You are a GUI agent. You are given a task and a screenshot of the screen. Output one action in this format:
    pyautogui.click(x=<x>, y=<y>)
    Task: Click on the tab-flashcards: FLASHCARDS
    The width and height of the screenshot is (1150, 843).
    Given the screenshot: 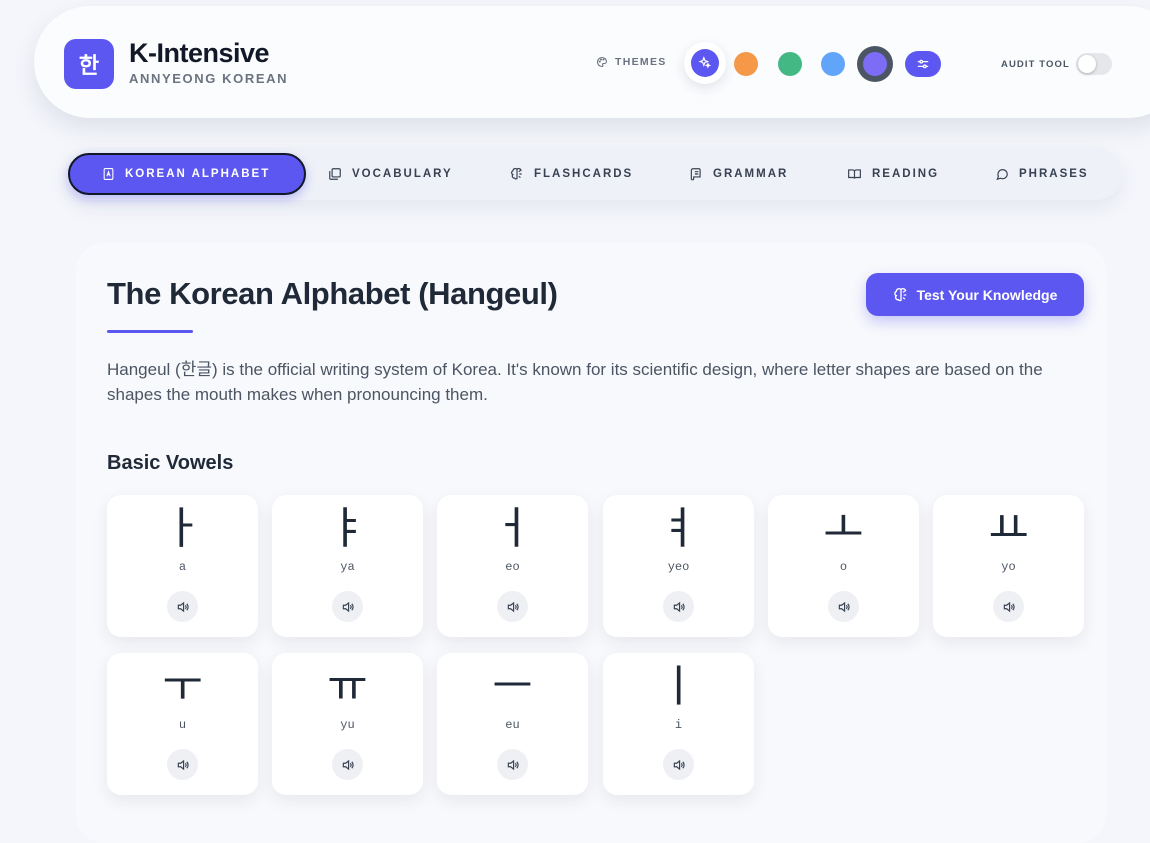 What is the action you would take?
    pyautogui.click(x=571, y=174)
    